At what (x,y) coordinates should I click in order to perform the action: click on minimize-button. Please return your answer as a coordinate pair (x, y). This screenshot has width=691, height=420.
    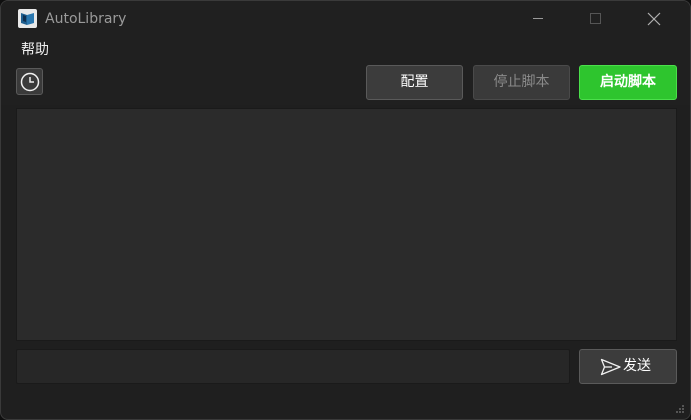
    Looking at the image, I should click on (538, 19).